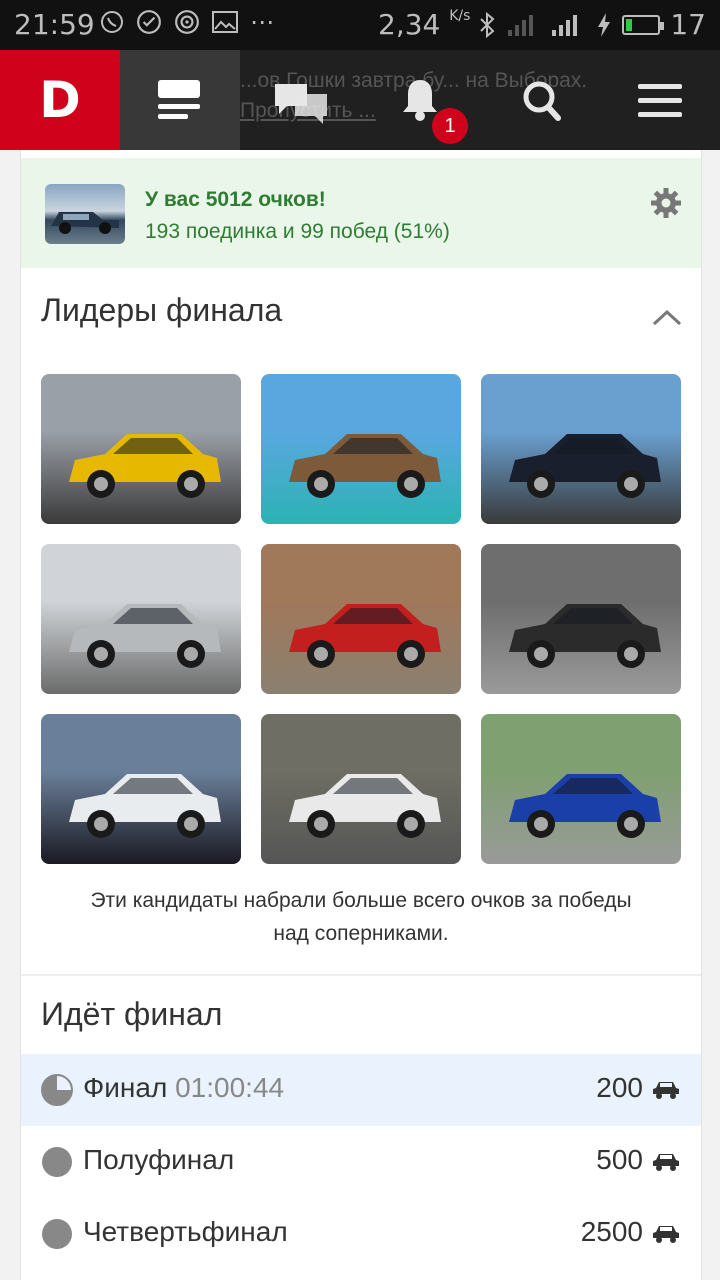 The image size is (720, 1280). Describe the element at coordinates (185, 1231) in the screenshot. I see `round-label: Четвертьфинал` at that location.